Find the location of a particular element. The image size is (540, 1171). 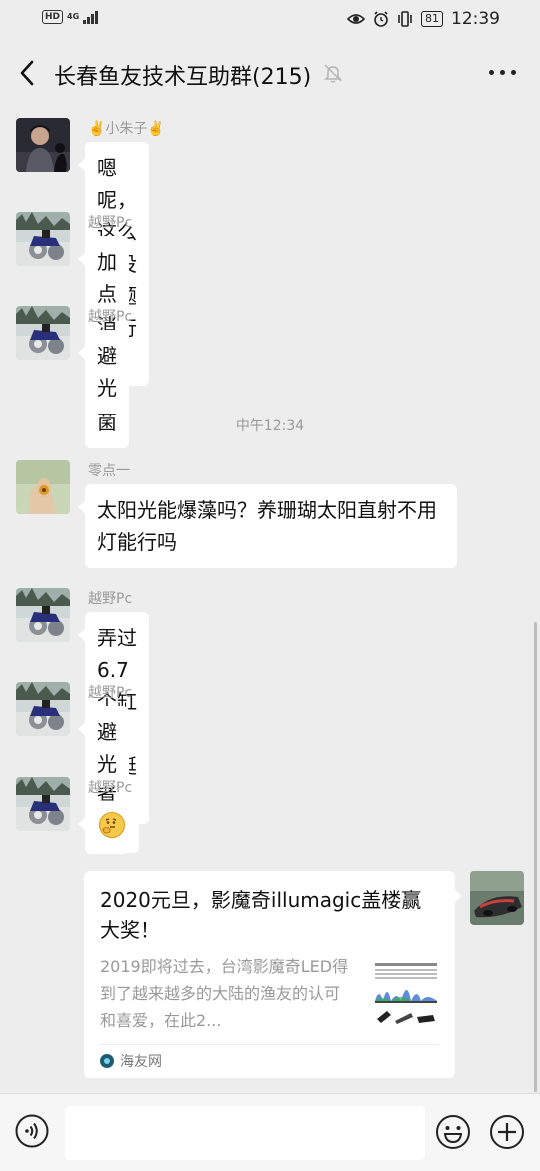

status-bar: HD 4G 81 12:39 is located at coordinates (270, 20).